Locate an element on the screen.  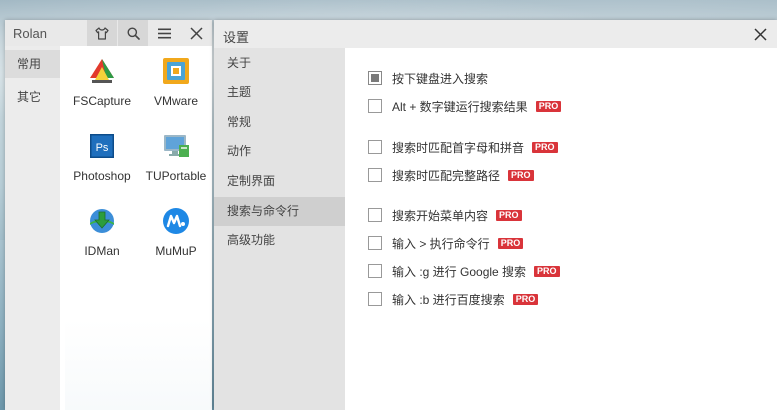
settings-title: 设置 is located at coordinates (236, 37).